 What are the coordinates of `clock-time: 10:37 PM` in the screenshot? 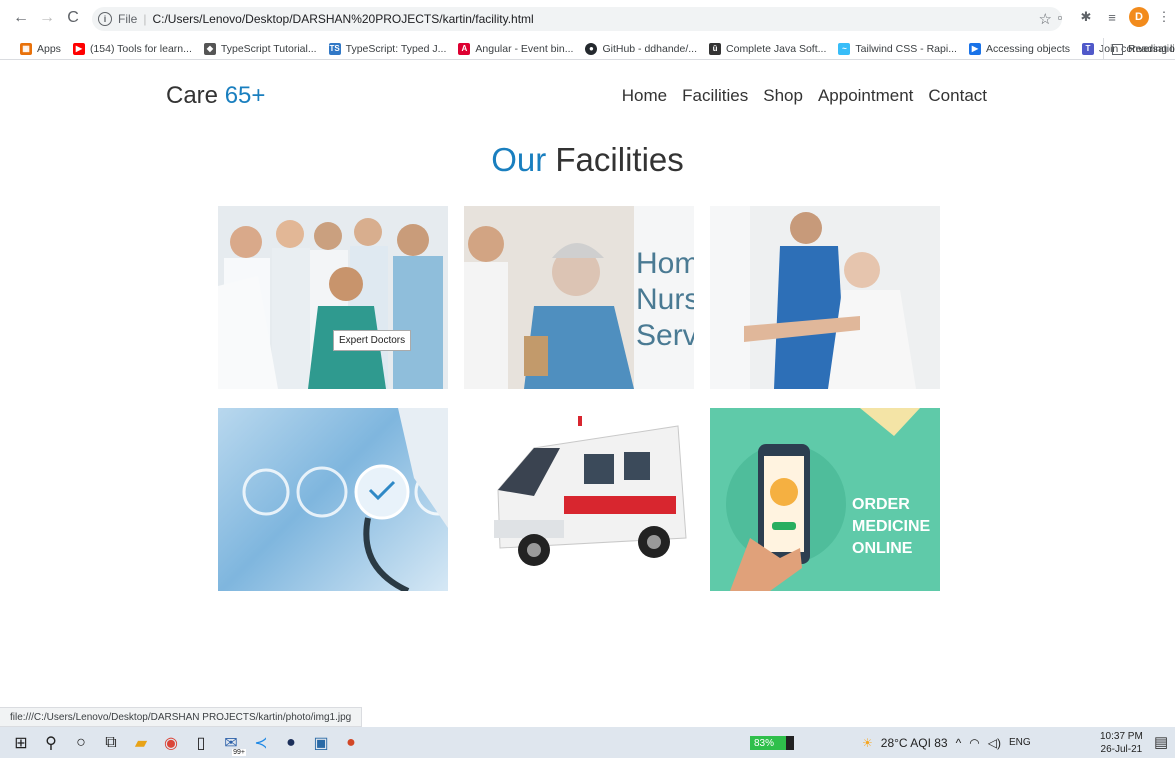 It's located at (1121, 736).